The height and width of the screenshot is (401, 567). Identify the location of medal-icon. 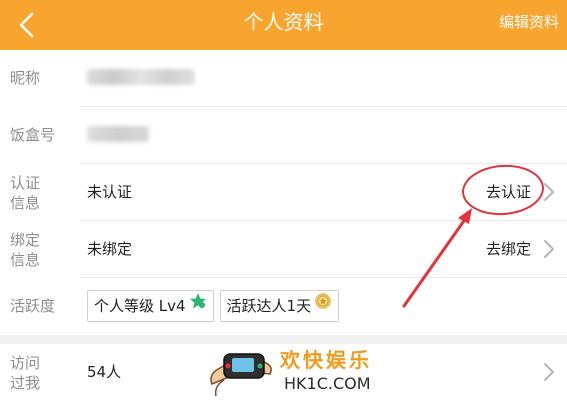
(323, 305).